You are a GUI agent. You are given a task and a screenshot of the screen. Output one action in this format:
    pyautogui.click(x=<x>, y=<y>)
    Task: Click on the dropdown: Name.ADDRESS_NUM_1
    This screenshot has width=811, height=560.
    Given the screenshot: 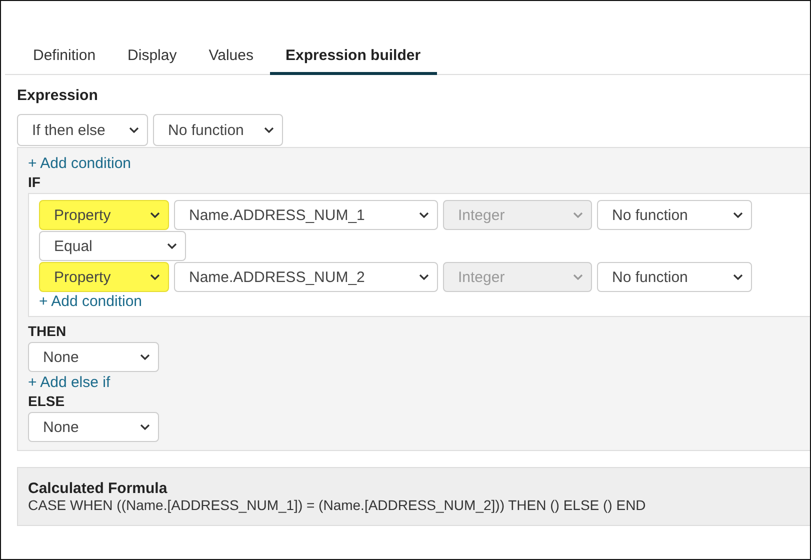 What is the action you would take?
    pyautogui.click(x=306, y=215)
    